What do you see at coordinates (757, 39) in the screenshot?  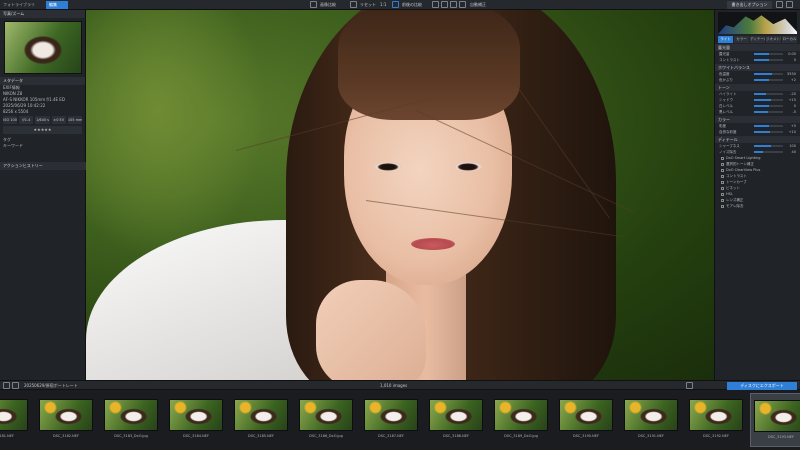 I see `tab-detail: ディテール` at bounding box center [757, 39].